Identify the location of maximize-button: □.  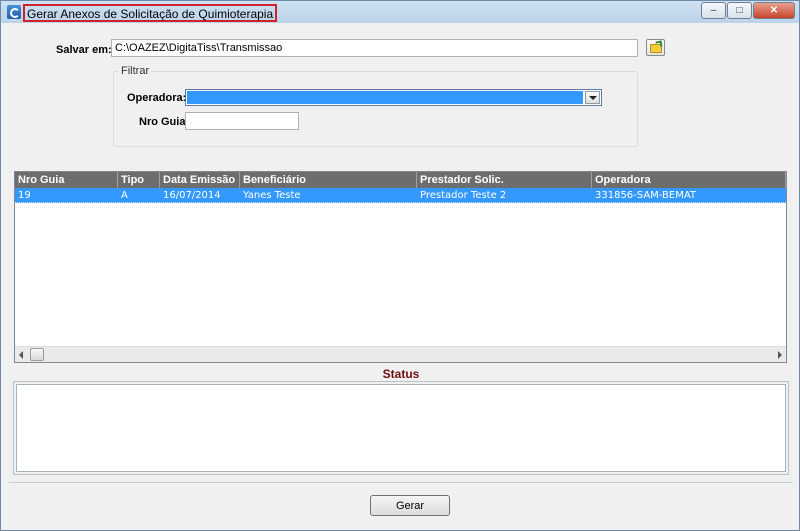
(739, 10).